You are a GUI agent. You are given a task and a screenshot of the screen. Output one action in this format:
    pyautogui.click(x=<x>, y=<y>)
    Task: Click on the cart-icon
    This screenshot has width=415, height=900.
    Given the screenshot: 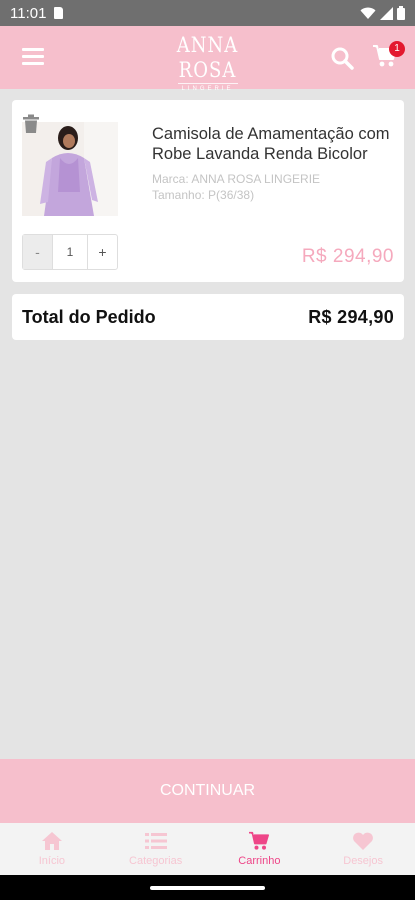 What is the action you would take?
    pyautogui.click(x=259, y=840)
    